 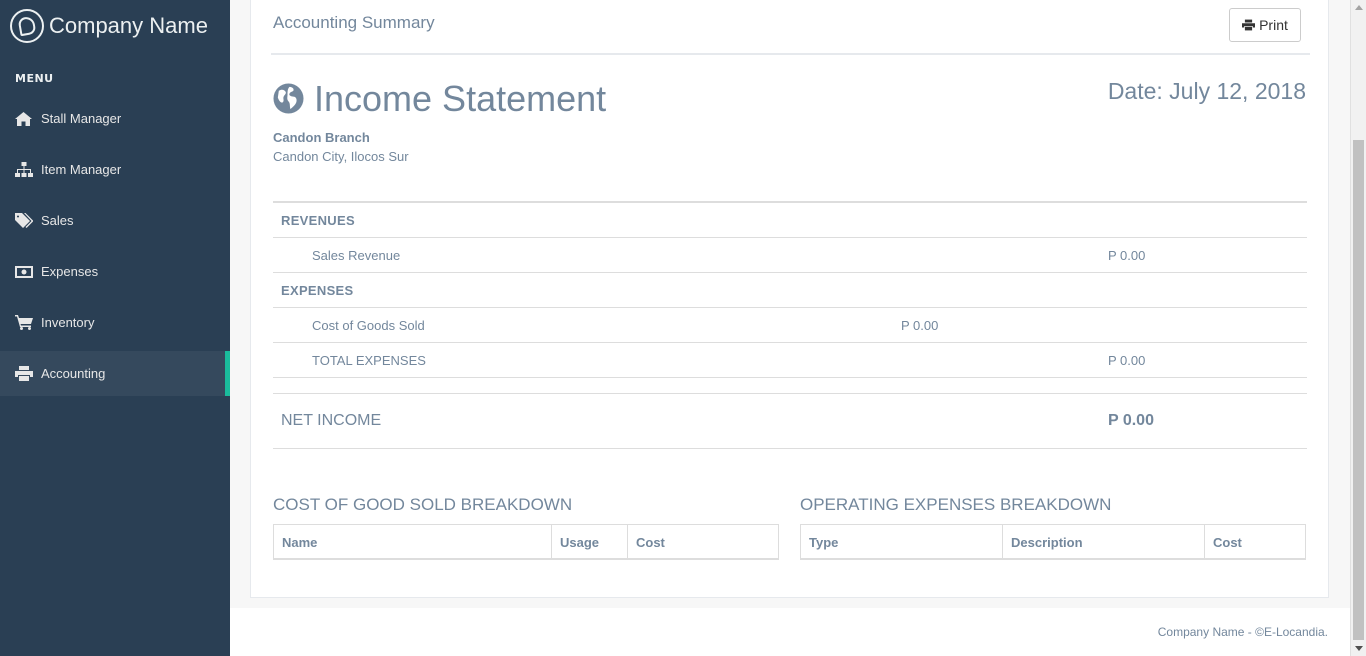 What do you see at coordinates (1359, 648) in the screenshot?
I see `scroll-down-icon` at bounding box center [1359, 648].